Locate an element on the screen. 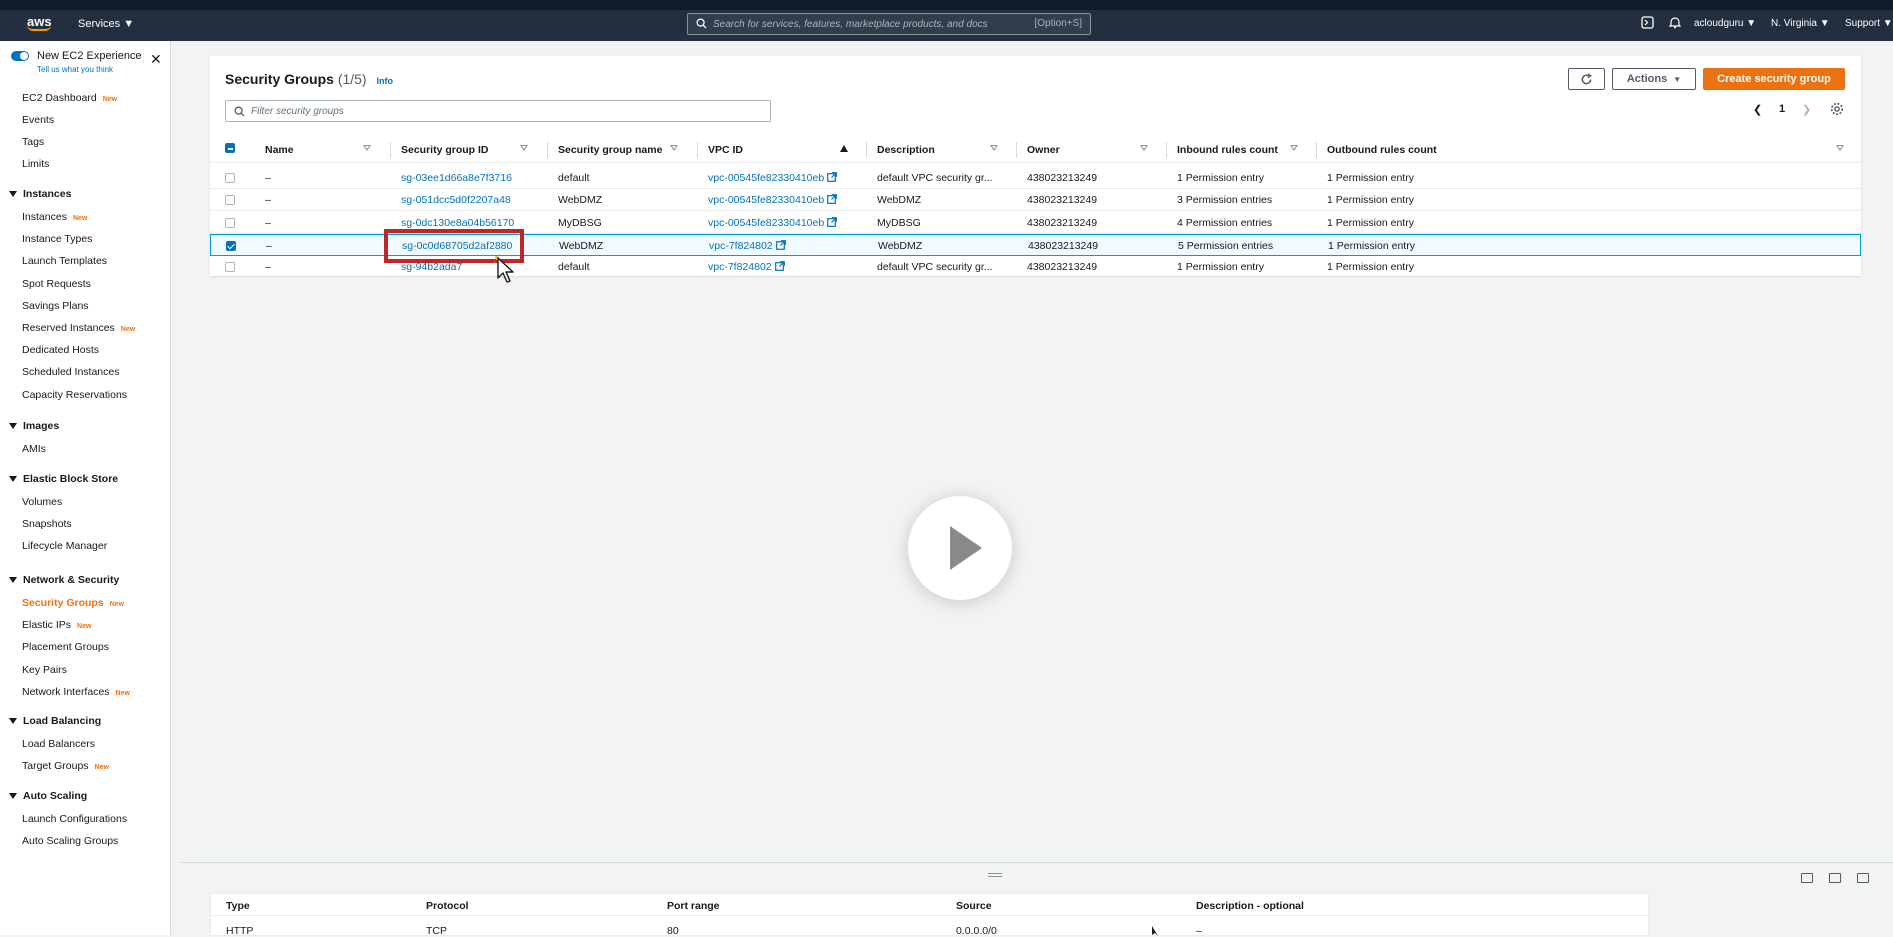 The height and width of the screenshot is (937, 1893). sidebar-item: Capacity Reservations is located at coordinates (74, 395).